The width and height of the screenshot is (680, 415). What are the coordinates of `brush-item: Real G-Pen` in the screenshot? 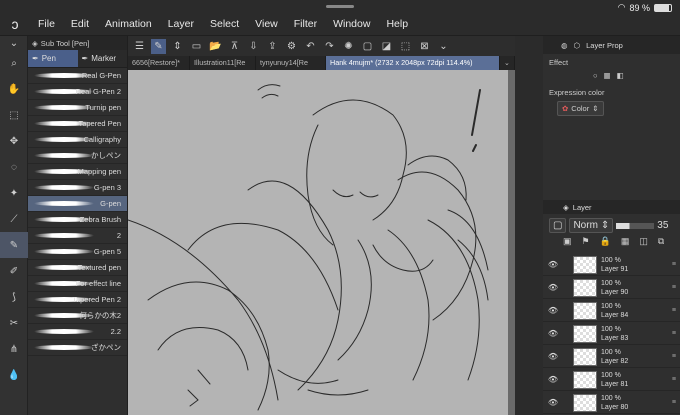 It's located at (77, 76).